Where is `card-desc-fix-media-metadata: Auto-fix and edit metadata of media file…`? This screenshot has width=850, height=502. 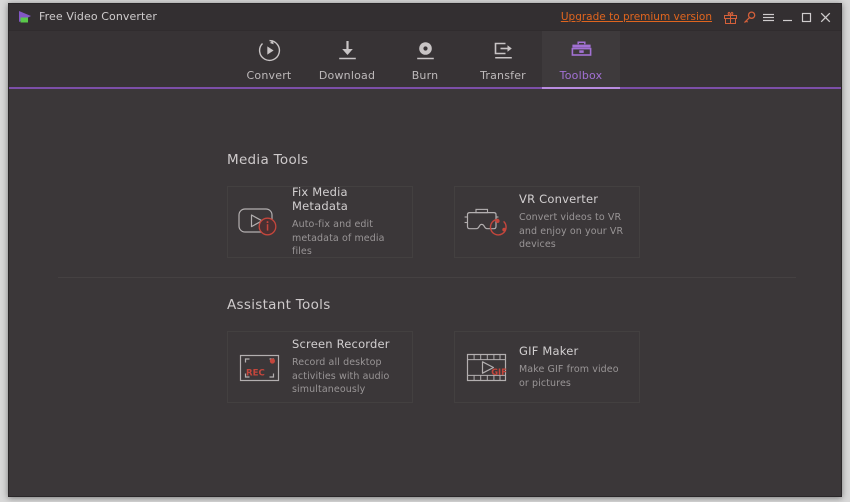
card-desc-fix-media-metadata: Auto-fix and edit metadata of media file… is located at coordinates (338, 238).